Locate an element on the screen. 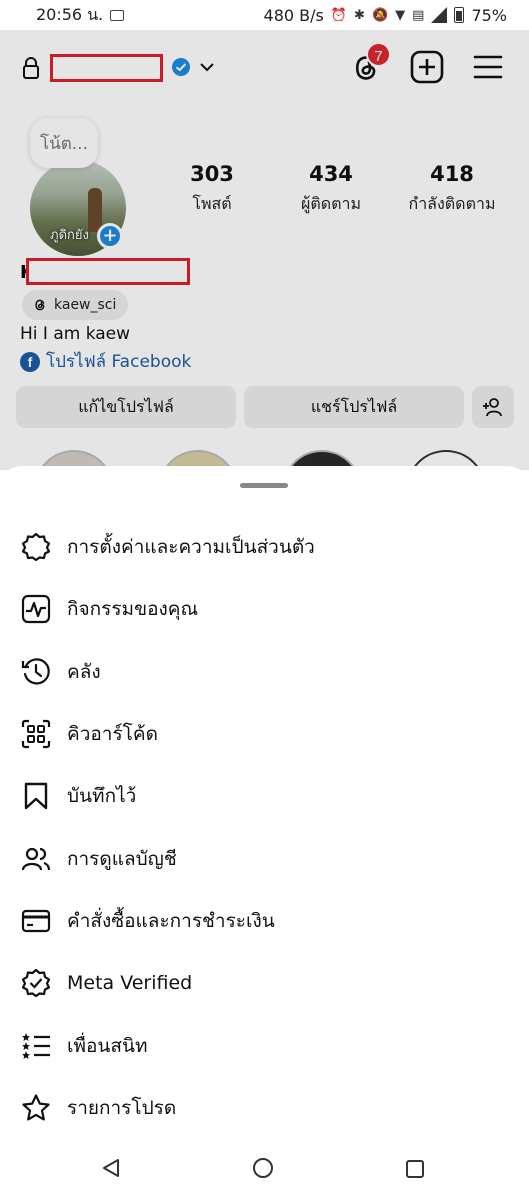 The width and height of the screenshot is (529, 1200). status-right: 480 B/s ⏰ ✱ 🔕 ▼ ▤ 75% is located at coordinates (385, 15).